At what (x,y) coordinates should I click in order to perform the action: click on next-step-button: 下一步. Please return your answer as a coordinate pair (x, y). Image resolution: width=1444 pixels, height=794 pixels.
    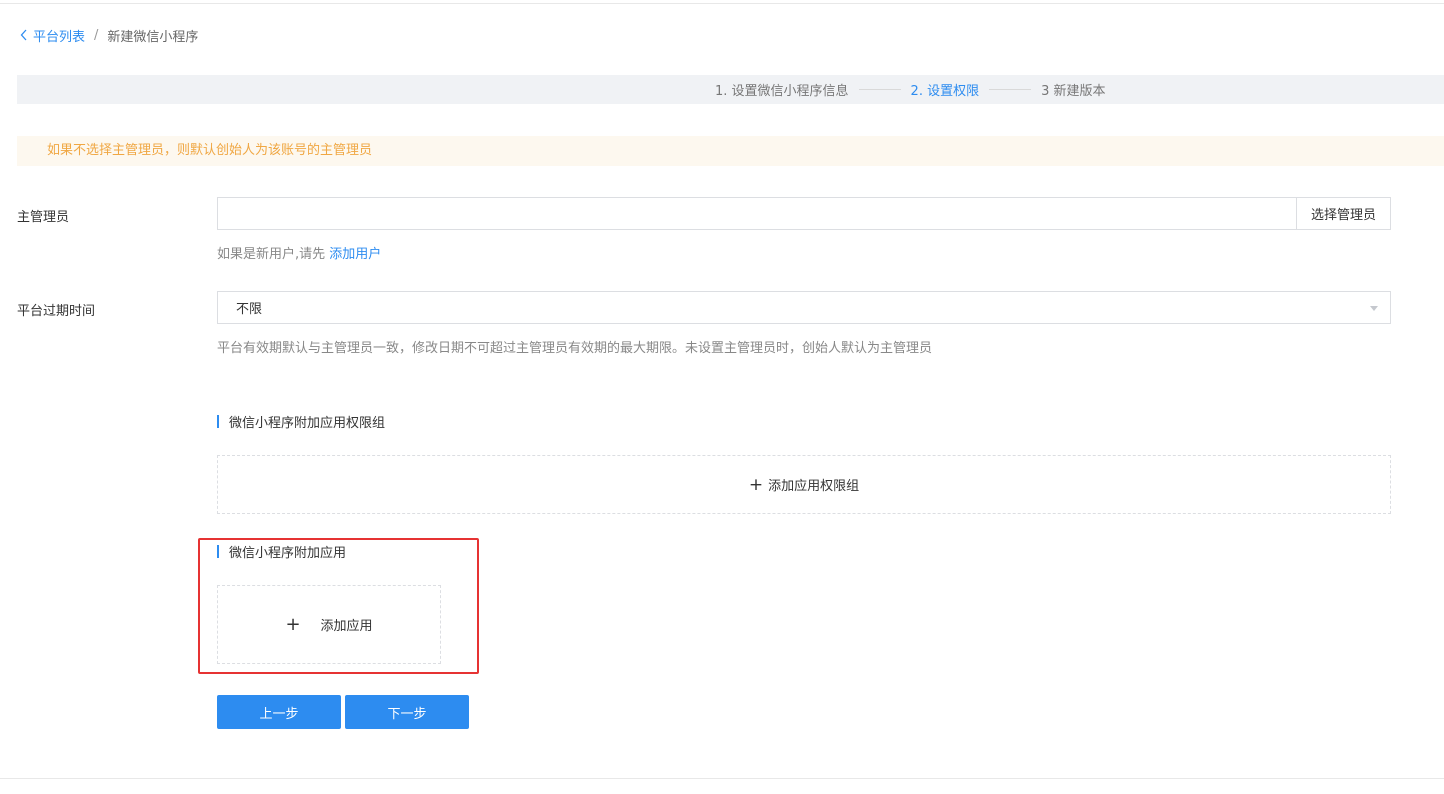
    Looking at the image, I should click on (407, 712).